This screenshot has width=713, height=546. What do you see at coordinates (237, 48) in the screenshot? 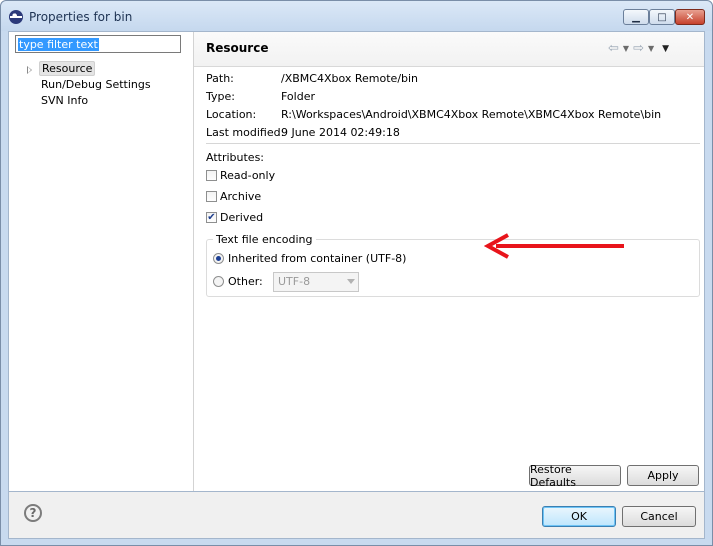
I see `page-title: Resource` at bounding box center [237, 48].